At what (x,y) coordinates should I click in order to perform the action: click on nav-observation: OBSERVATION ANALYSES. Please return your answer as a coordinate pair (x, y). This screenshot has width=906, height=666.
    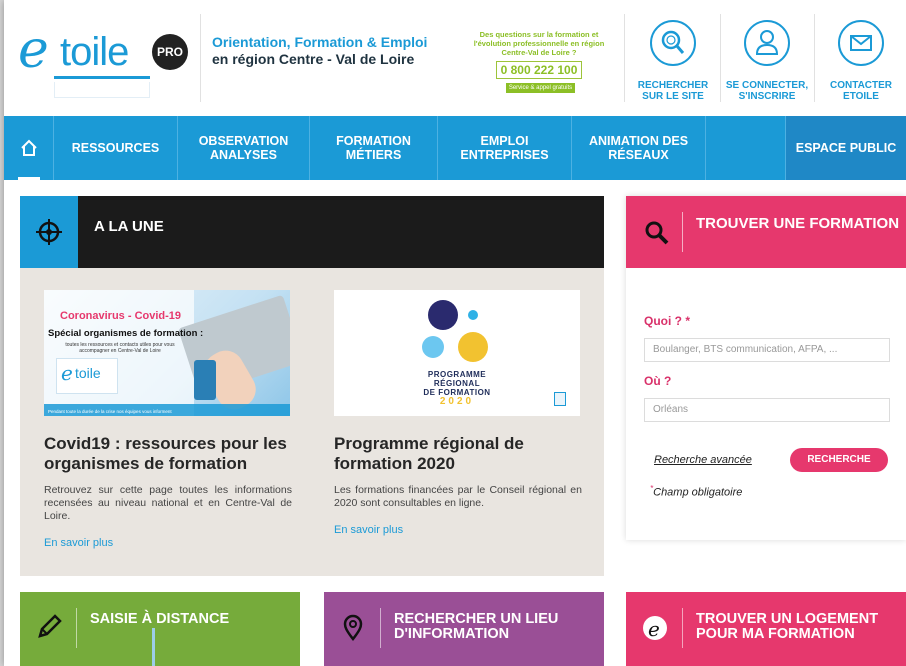
    Looking at the image, I should click on (244, 148).